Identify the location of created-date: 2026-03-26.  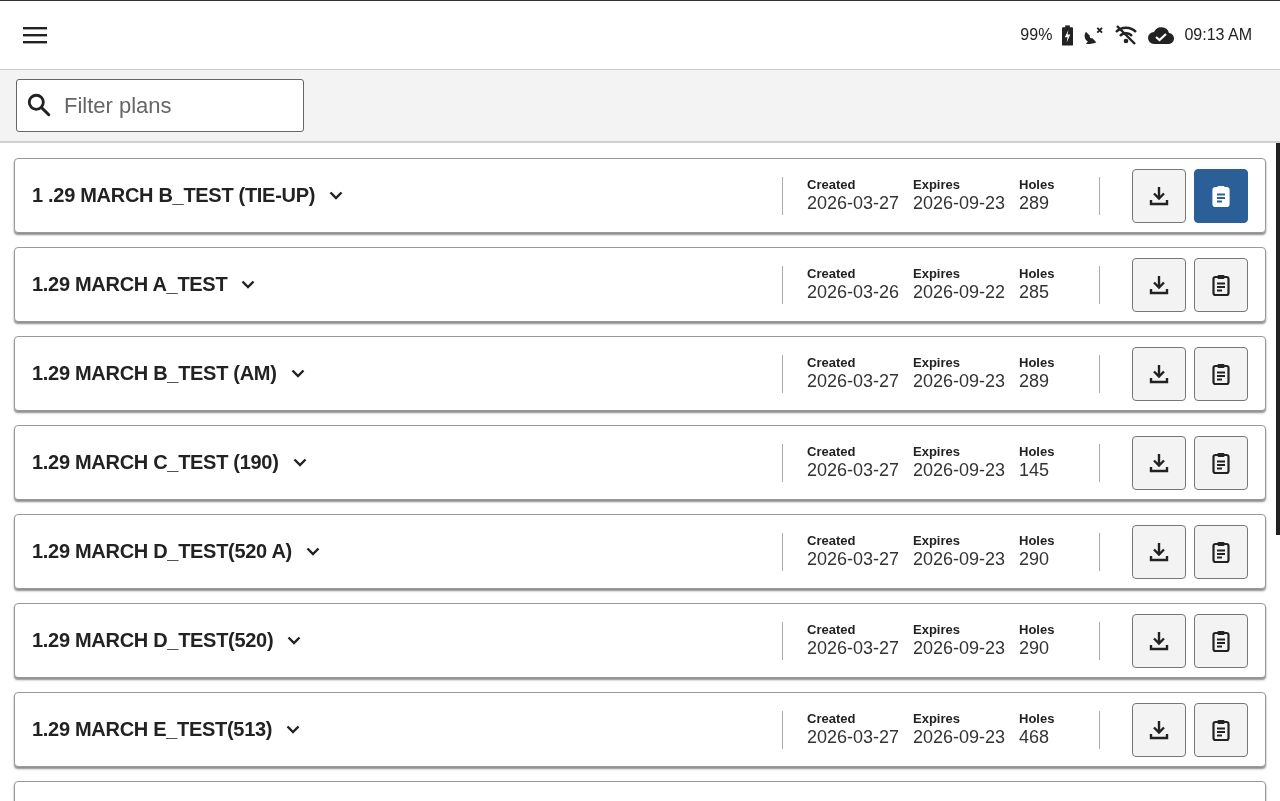
(854, 292).